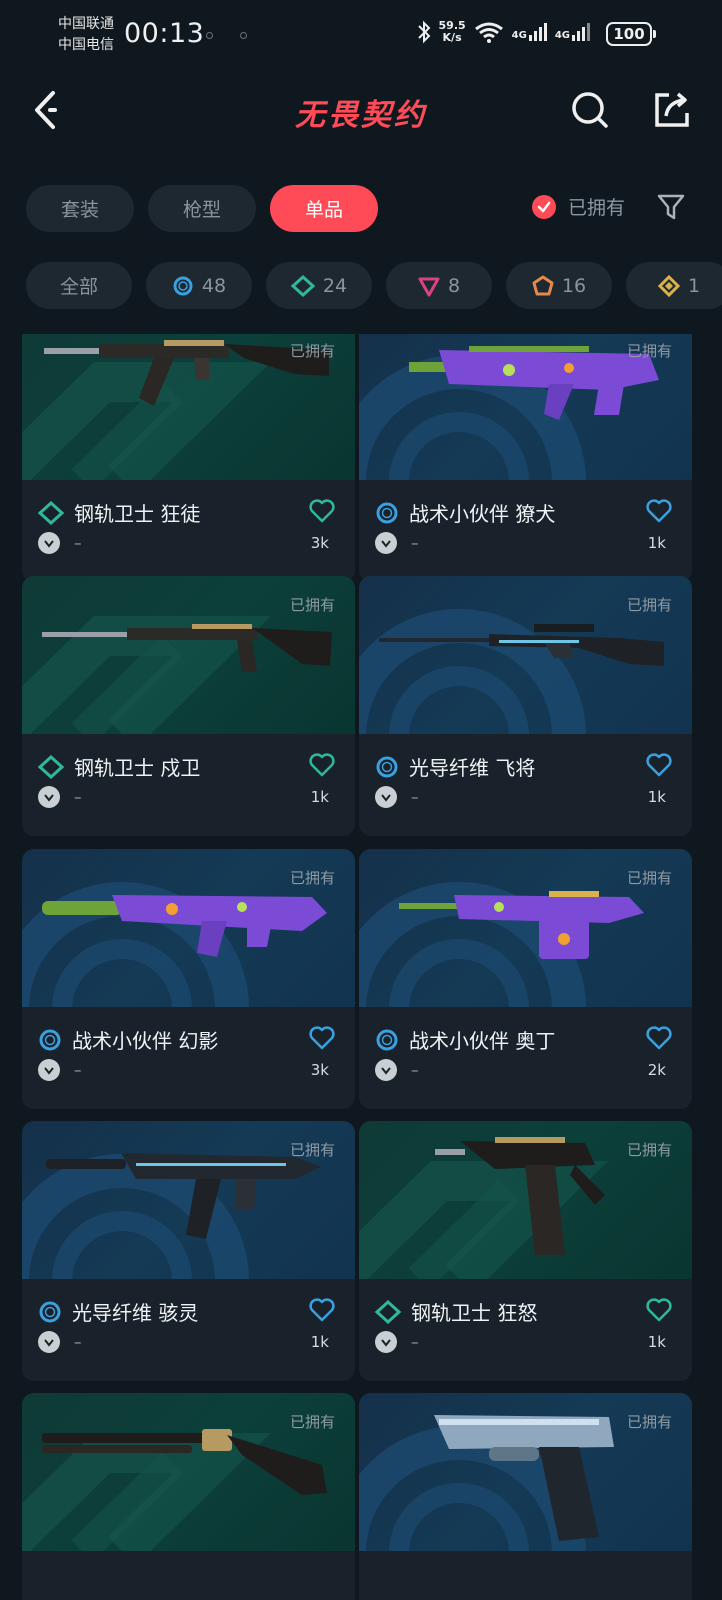 The height and width of the screenshot is (1600, 722). I want to click on status-clock: 00:13, so click(164, 33).